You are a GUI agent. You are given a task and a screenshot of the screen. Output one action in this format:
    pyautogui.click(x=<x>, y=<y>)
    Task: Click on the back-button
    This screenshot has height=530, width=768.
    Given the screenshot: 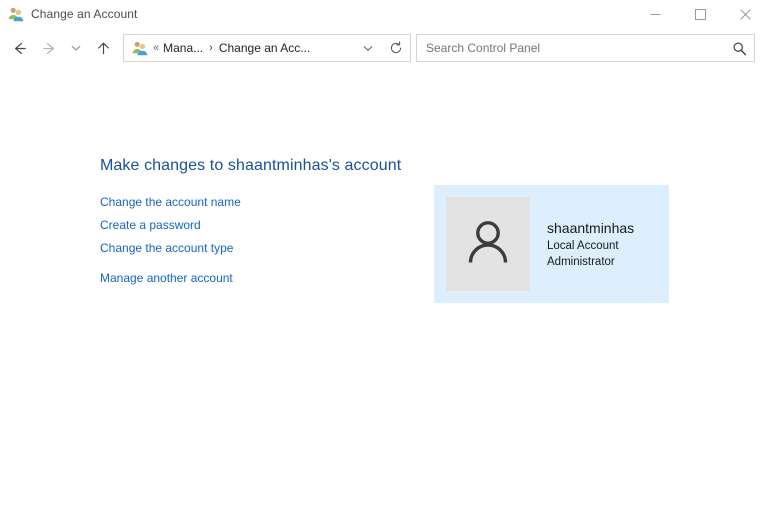 What is the action you would take?
    pyautogui.click(x=19, y=48)
    